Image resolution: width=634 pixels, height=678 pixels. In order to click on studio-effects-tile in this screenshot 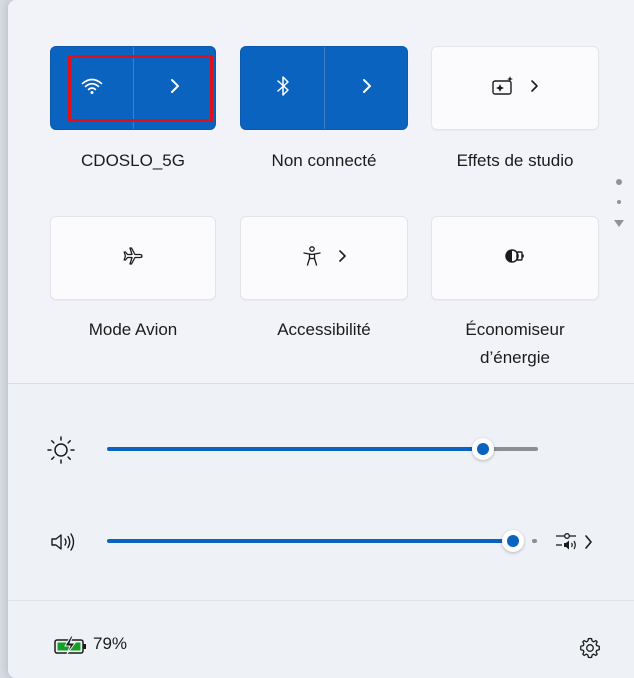, I will do `click(515, 88)`.